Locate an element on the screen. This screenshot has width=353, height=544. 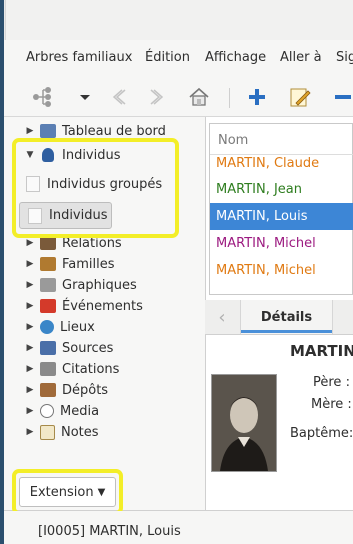
sidebar-item-label: Graphiques is located at coordinates (99, 285).